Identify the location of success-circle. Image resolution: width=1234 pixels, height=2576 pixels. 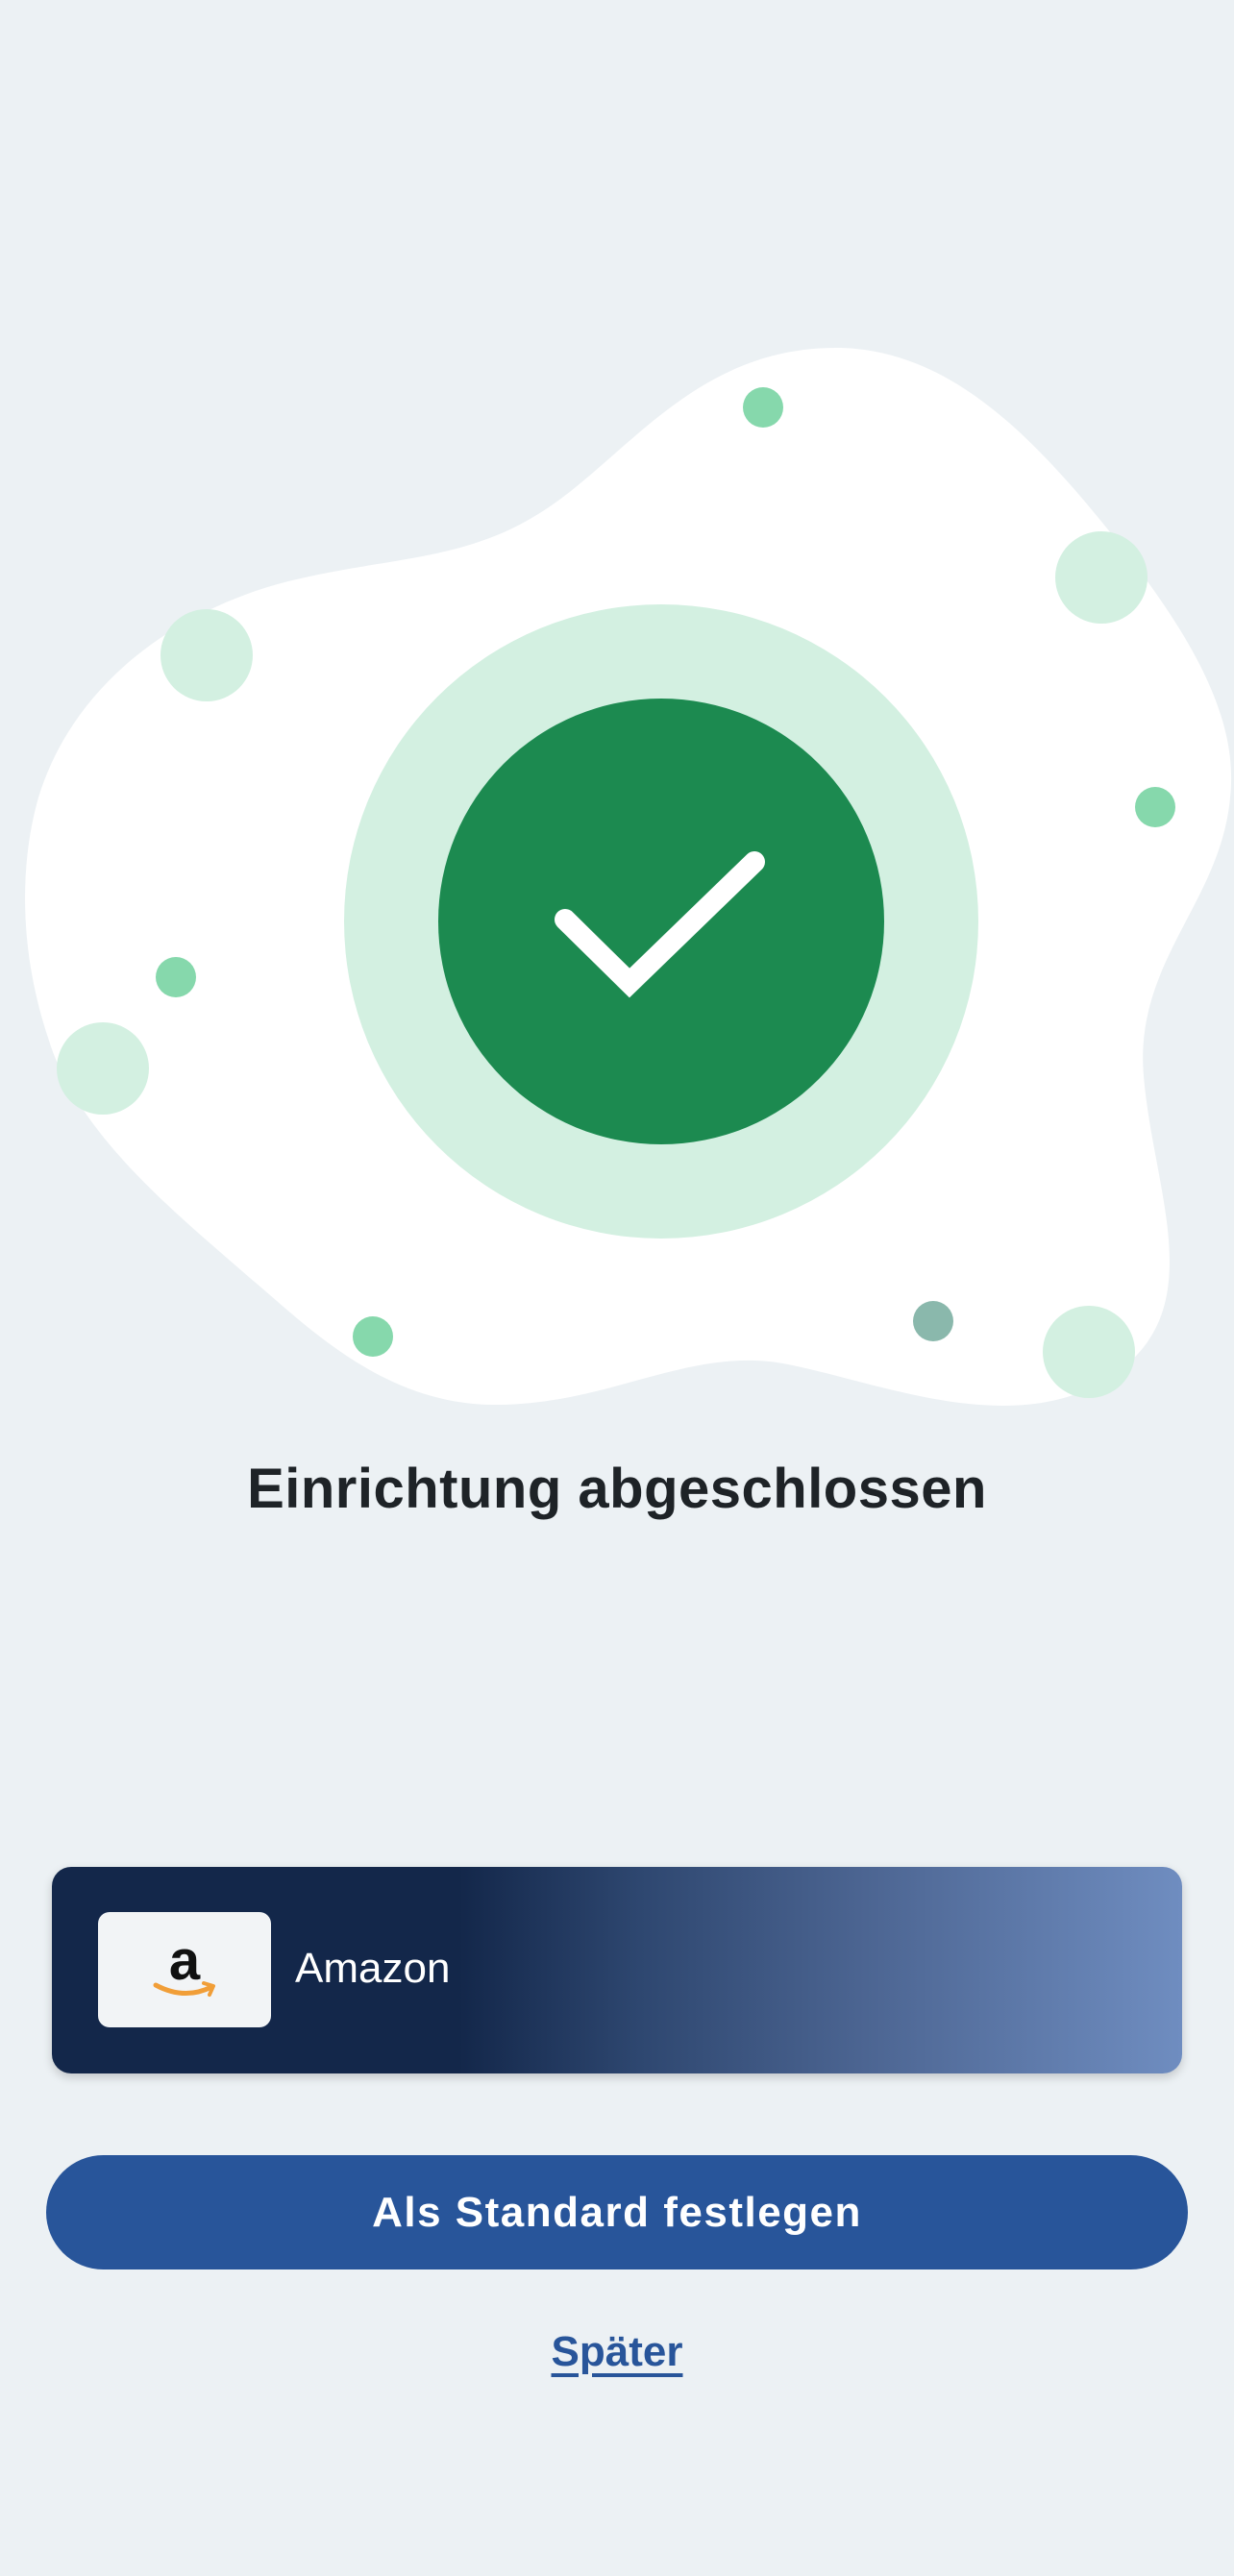
(661, 921).